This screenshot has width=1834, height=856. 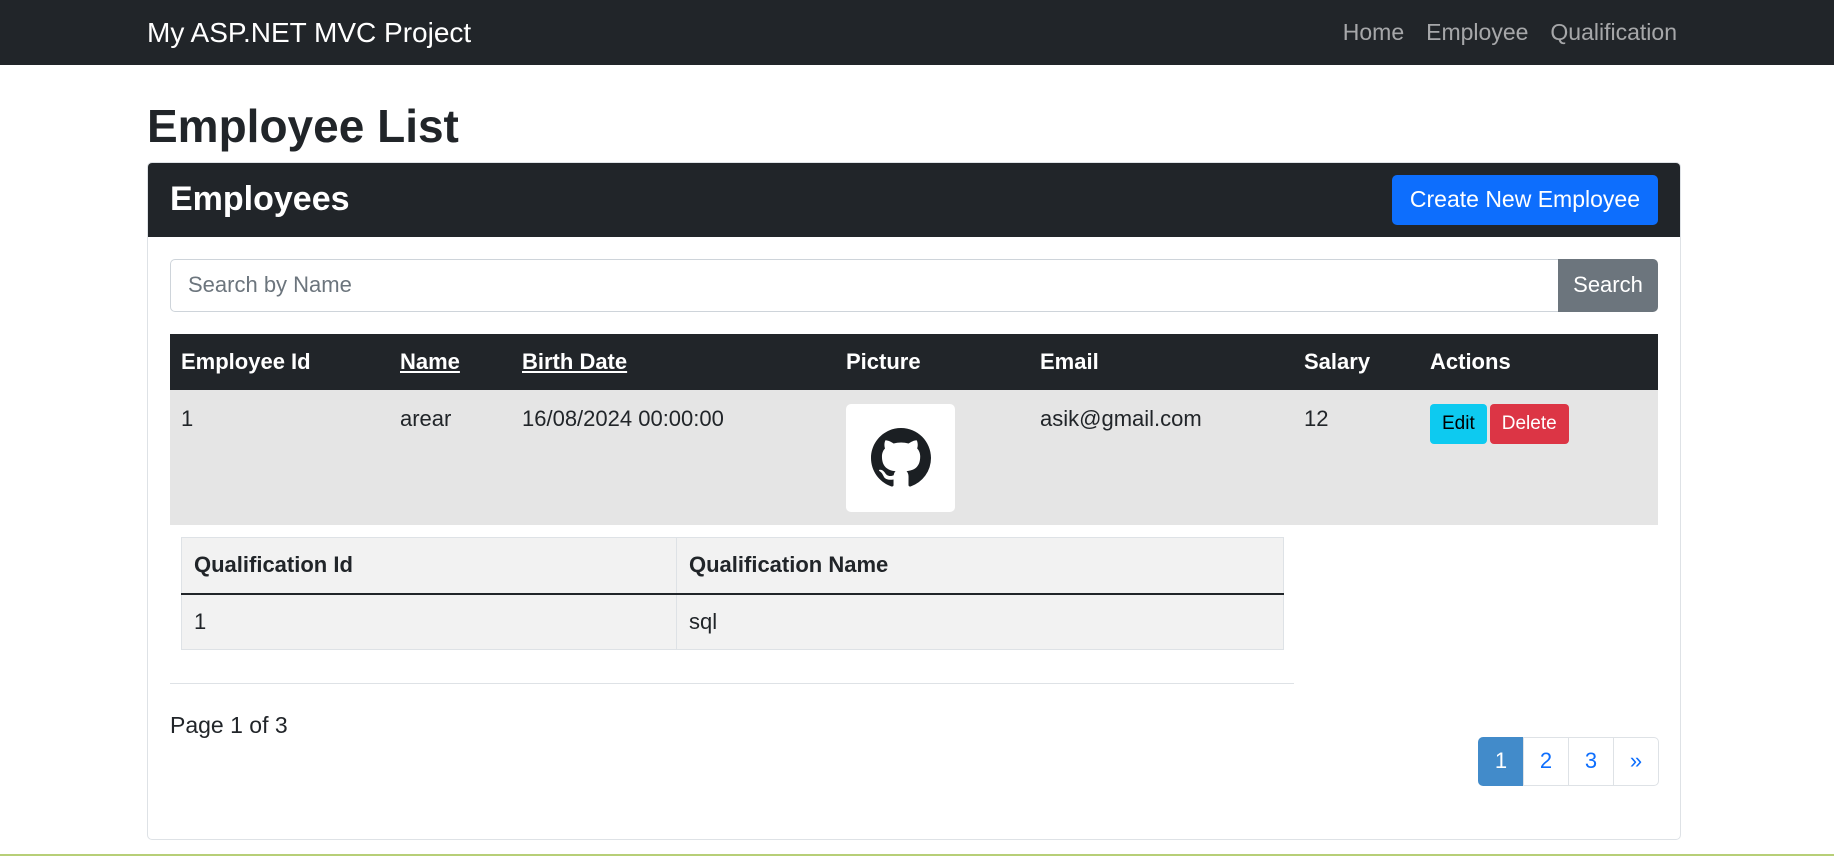 I want to click on header-qualification-name: Qualification Name, so click(x=980, y=566).